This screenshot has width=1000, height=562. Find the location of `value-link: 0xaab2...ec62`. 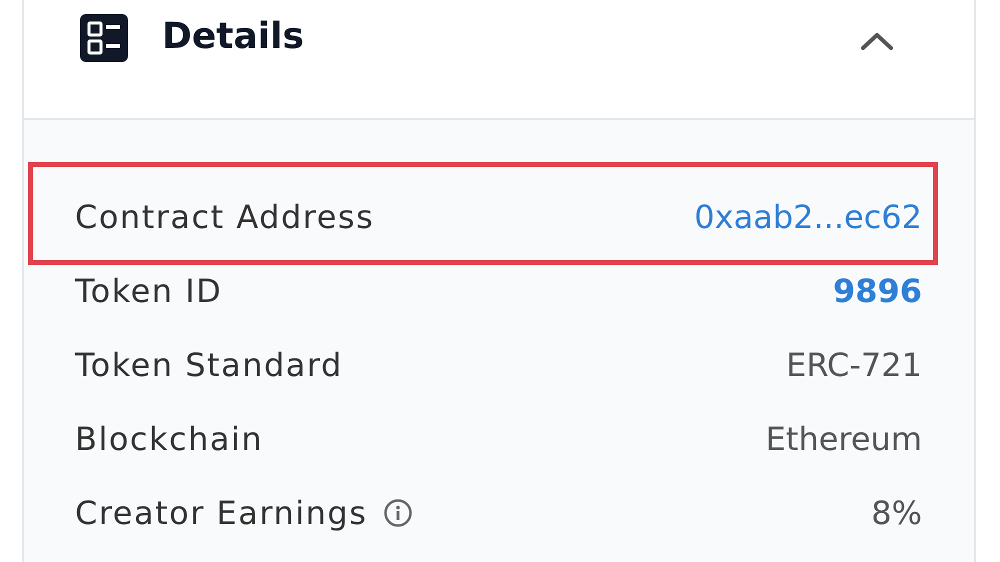

value-link: 0xaab2...ec62 is located at coordinates (808, 217).